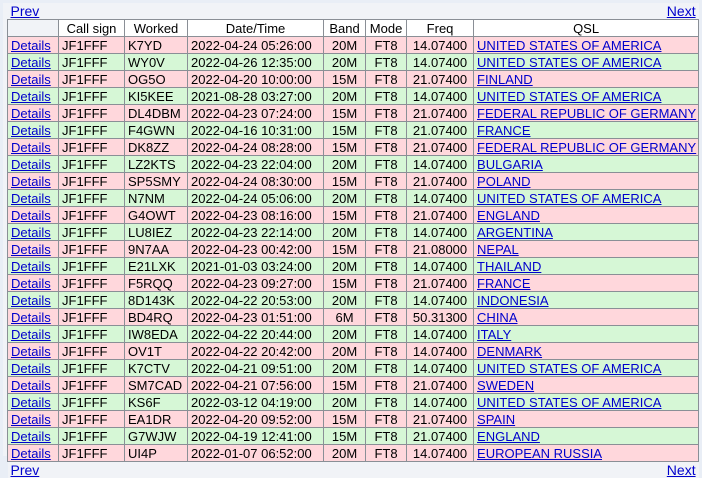  What do you see at coordinates (509, 266) in the screenshot?
I see `qsl-country-link: THAILAND` at bounding box center [509, 266].